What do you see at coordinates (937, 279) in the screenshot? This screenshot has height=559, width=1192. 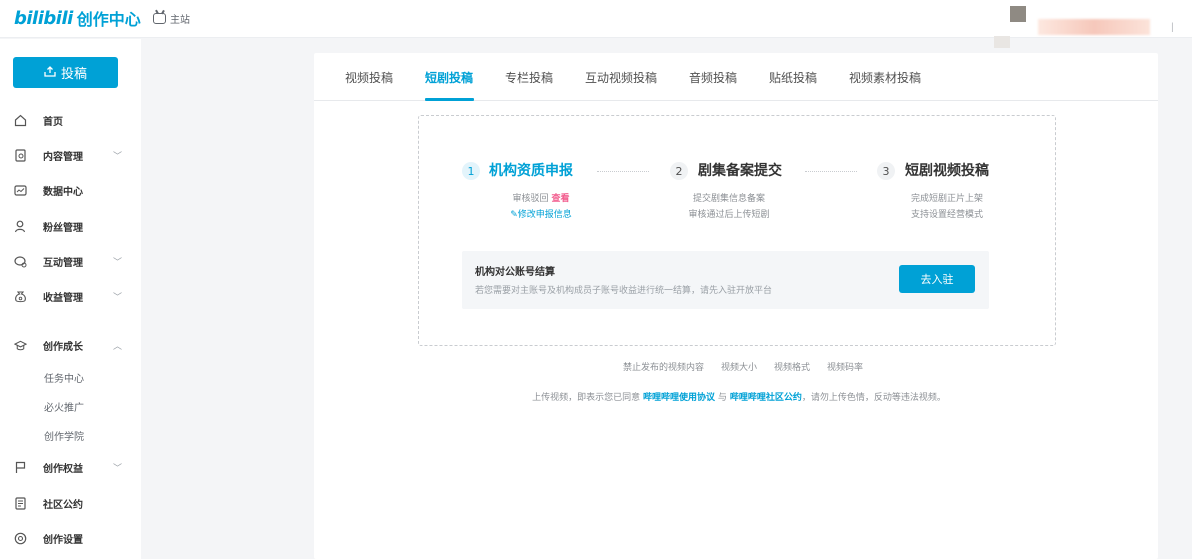 I see `join-button: 去入驻` at bounding box center [937, 279].